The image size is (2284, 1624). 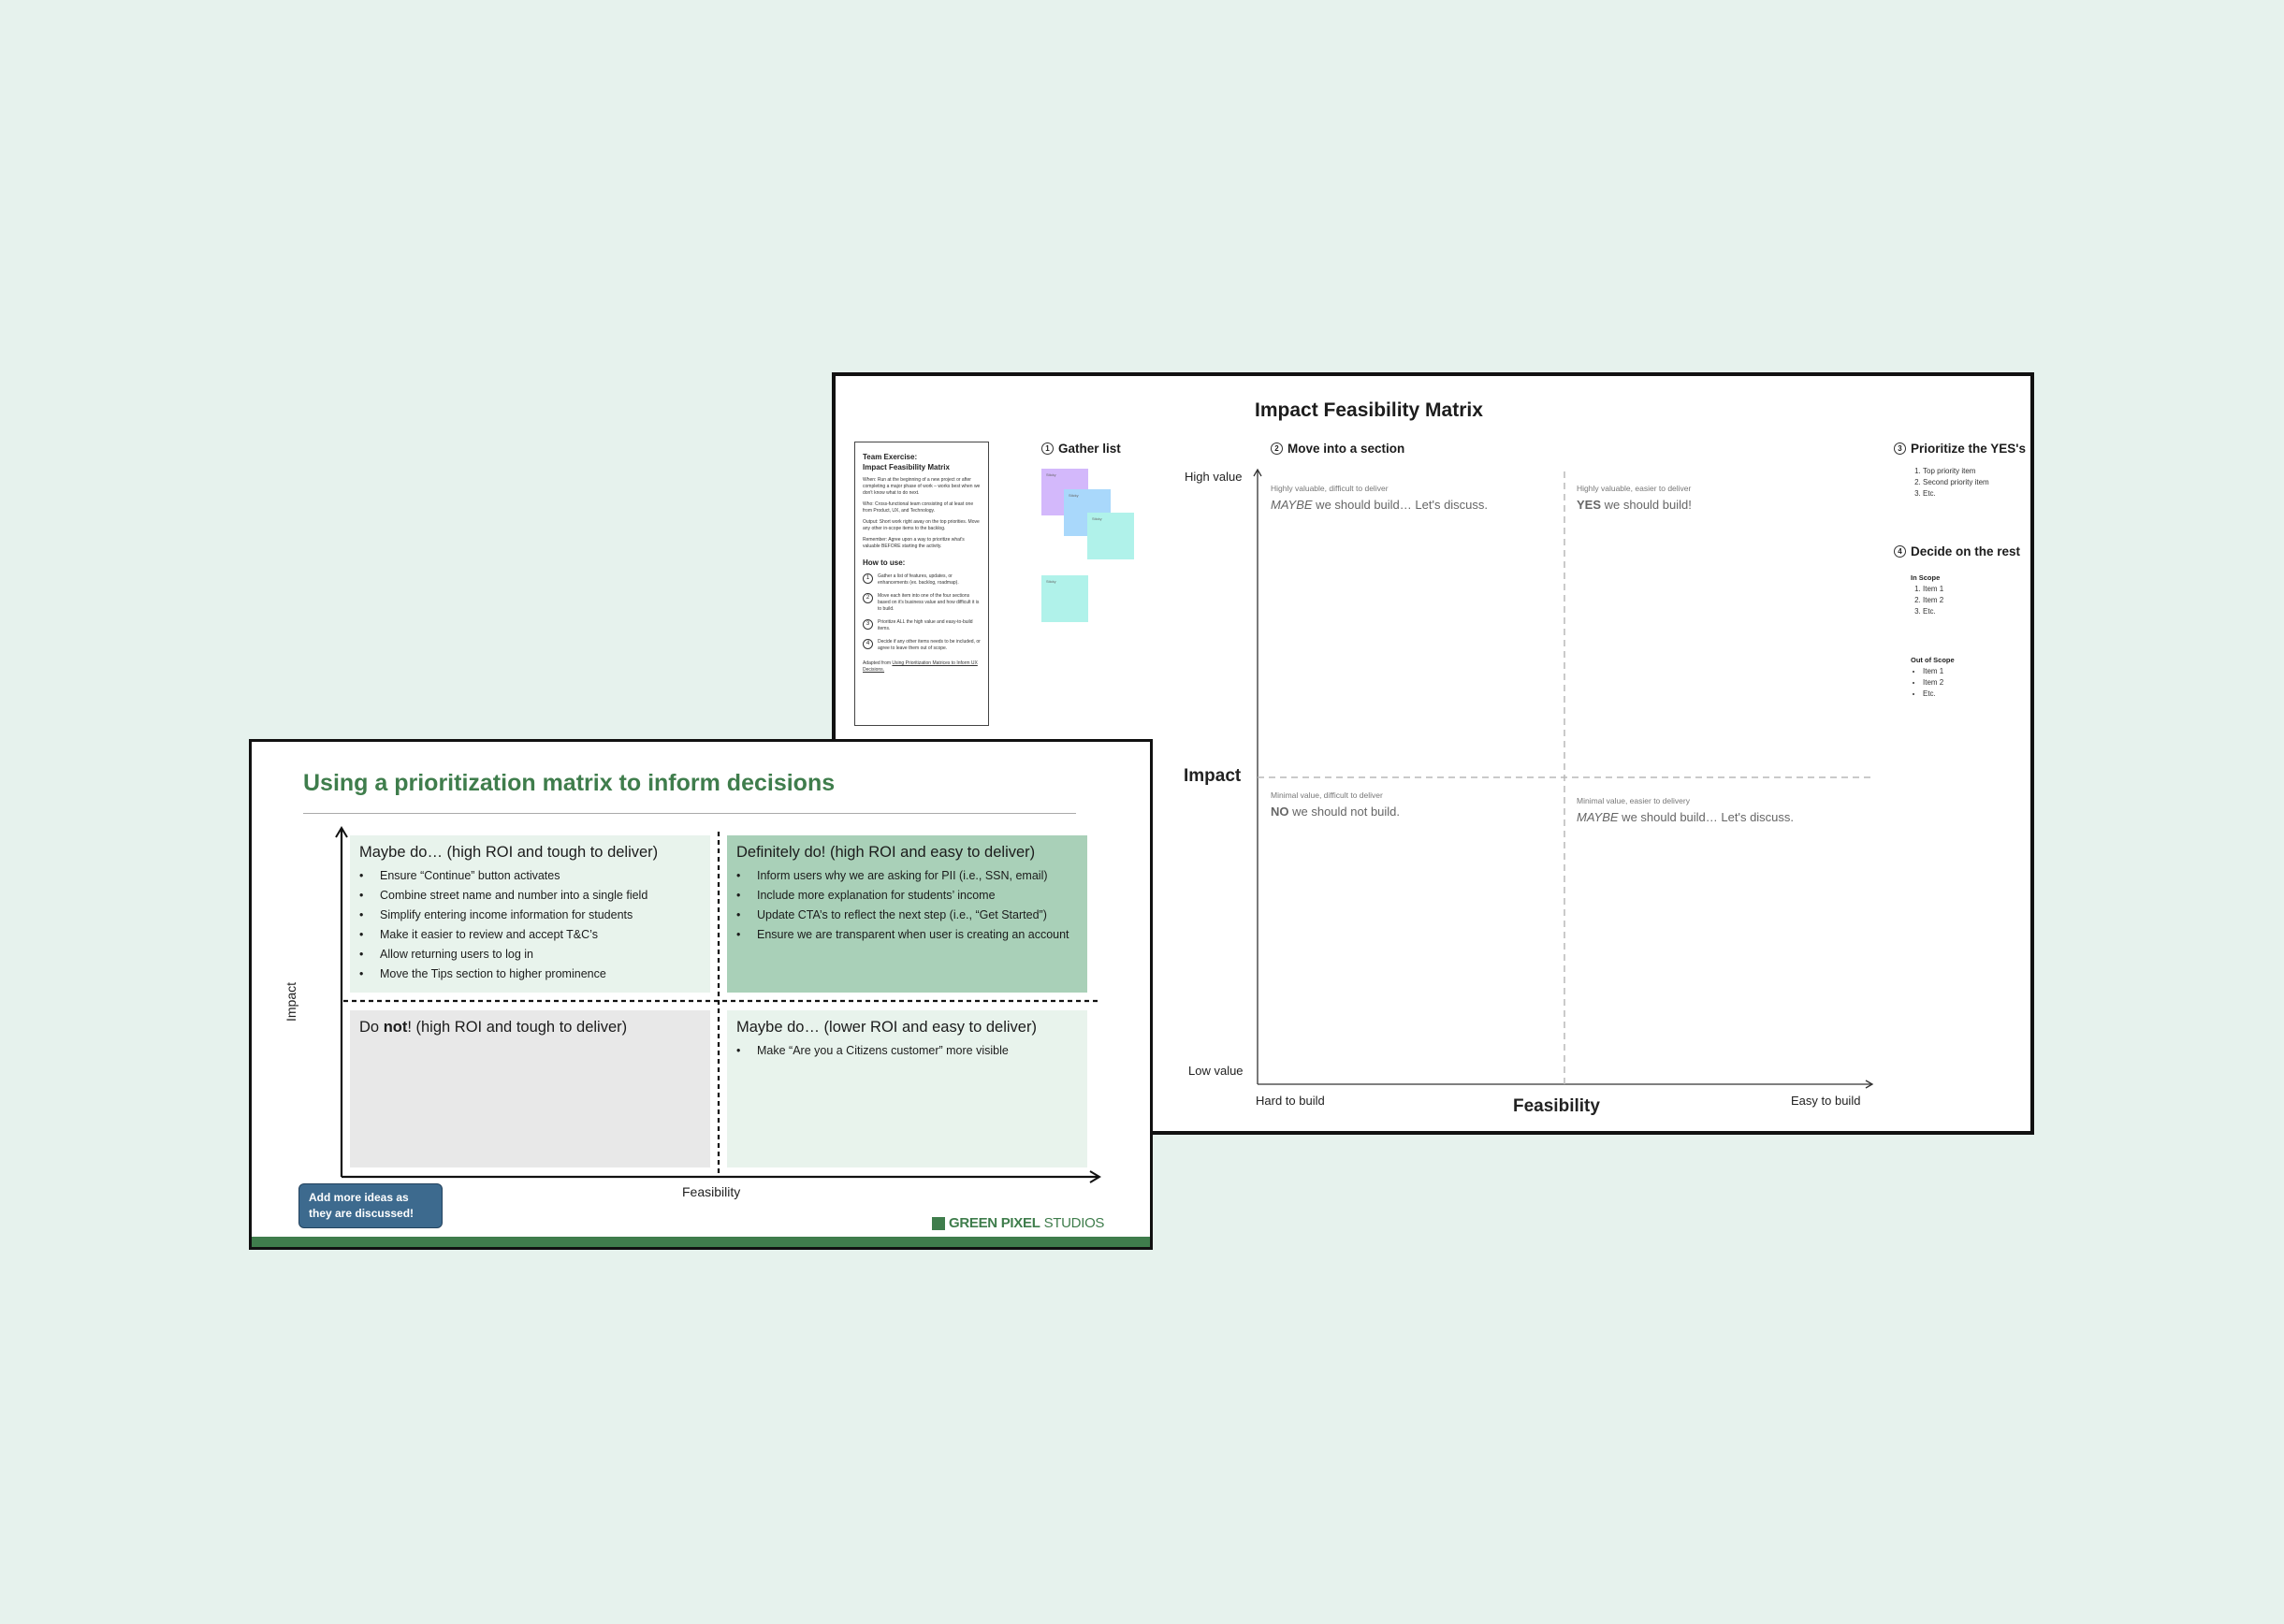 I want to click on list-item: Top priority item, so click(x=1956, y=471).